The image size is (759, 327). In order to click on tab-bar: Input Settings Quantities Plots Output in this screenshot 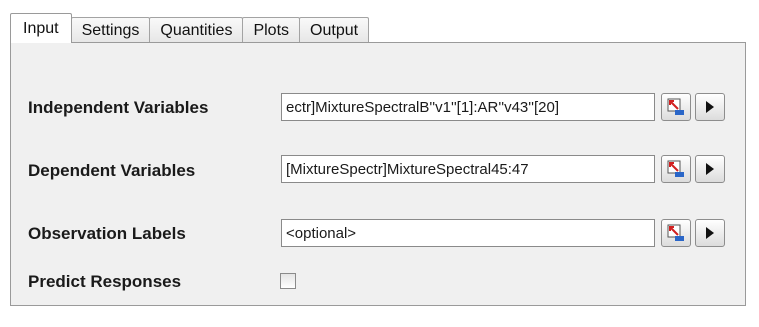, I will do `click(190, 28)`.